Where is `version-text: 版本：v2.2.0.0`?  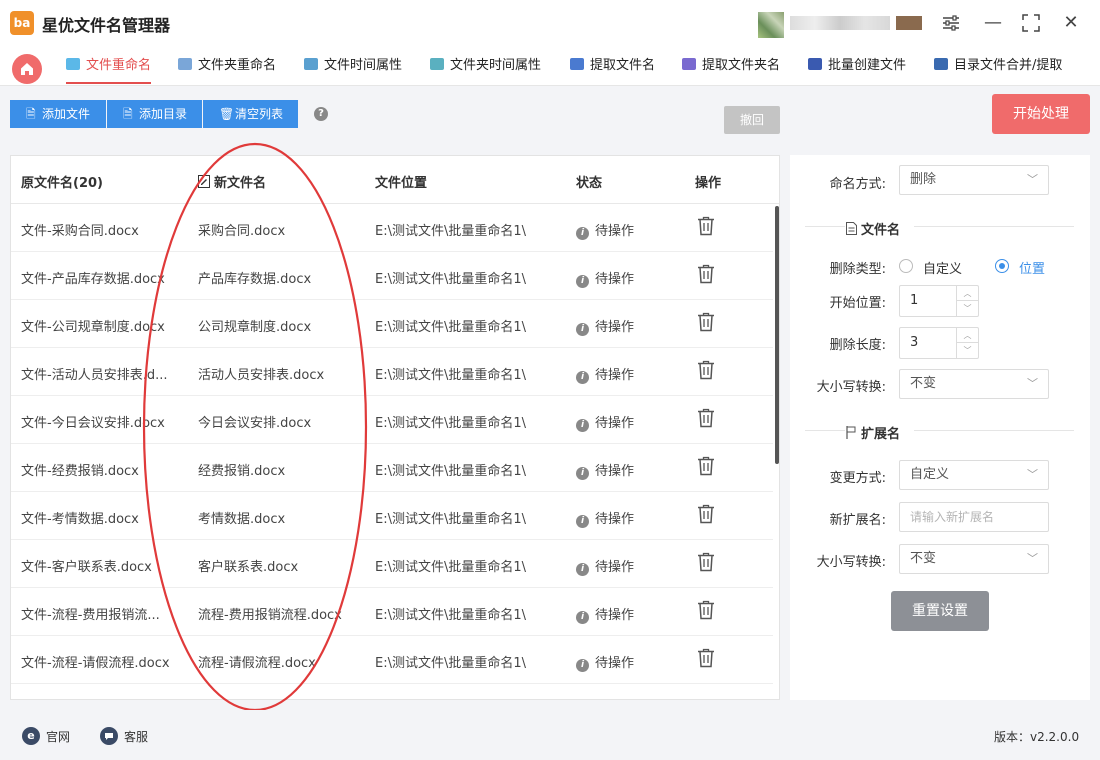 version-text: 版本：v2.2.0.0 is located at coordinates (1037, 737).